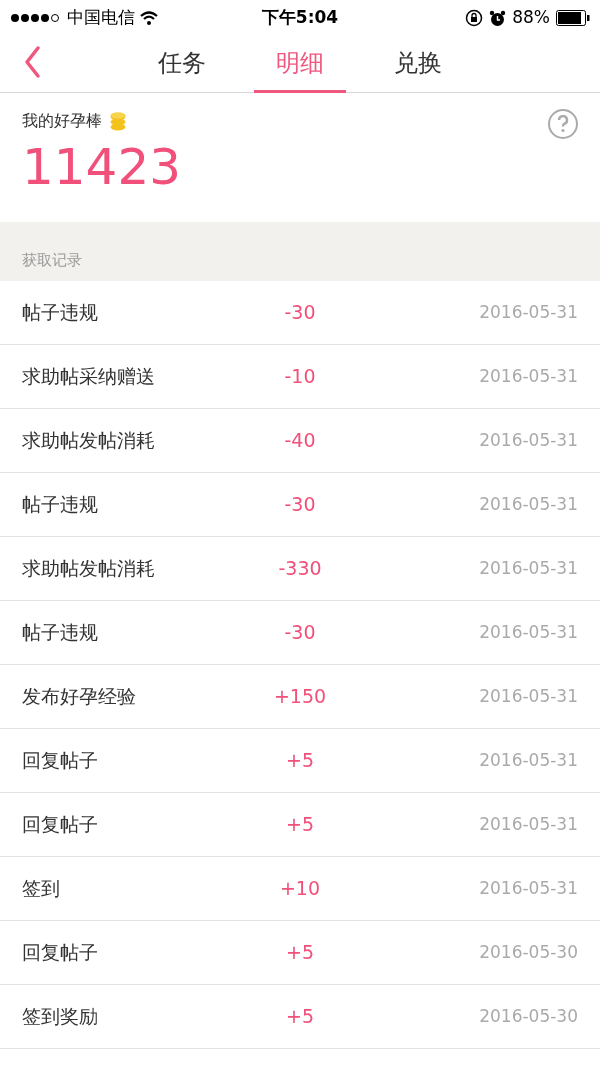 This screenshot has width=600, height=1068. Describe the element at coordinates (88, 376) in the screenshot. I see `record-name: 求助帖采纳赠送` at that location.